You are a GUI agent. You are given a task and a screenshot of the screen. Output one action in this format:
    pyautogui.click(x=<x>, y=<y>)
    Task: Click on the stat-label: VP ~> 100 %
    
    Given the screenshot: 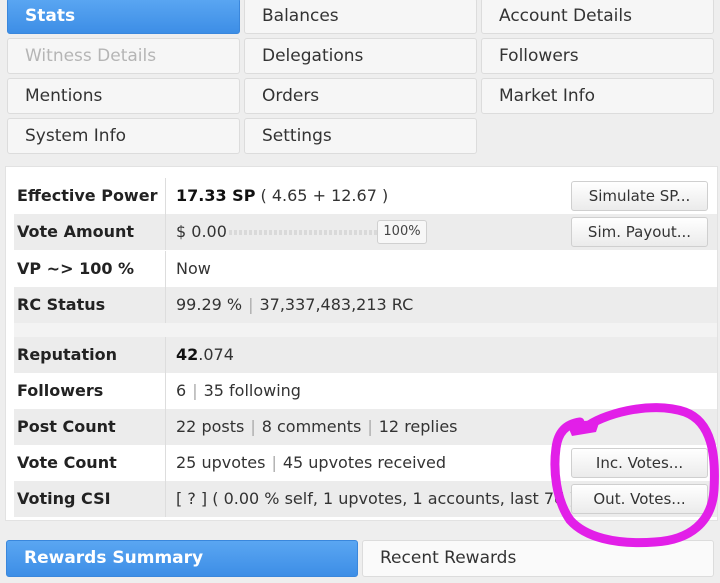 What is the action you would take?
    pyautogui.click(x=89, y=269)
    